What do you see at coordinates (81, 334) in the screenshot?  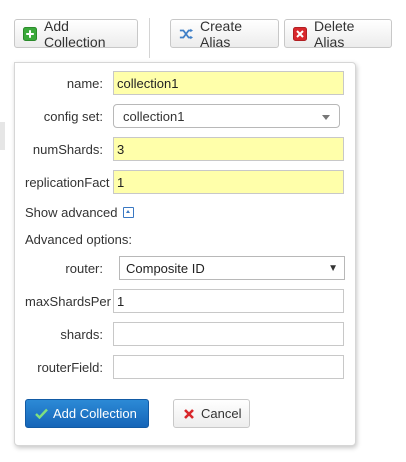 I see `shards-label: shards:` at bounding box center [81, 334].